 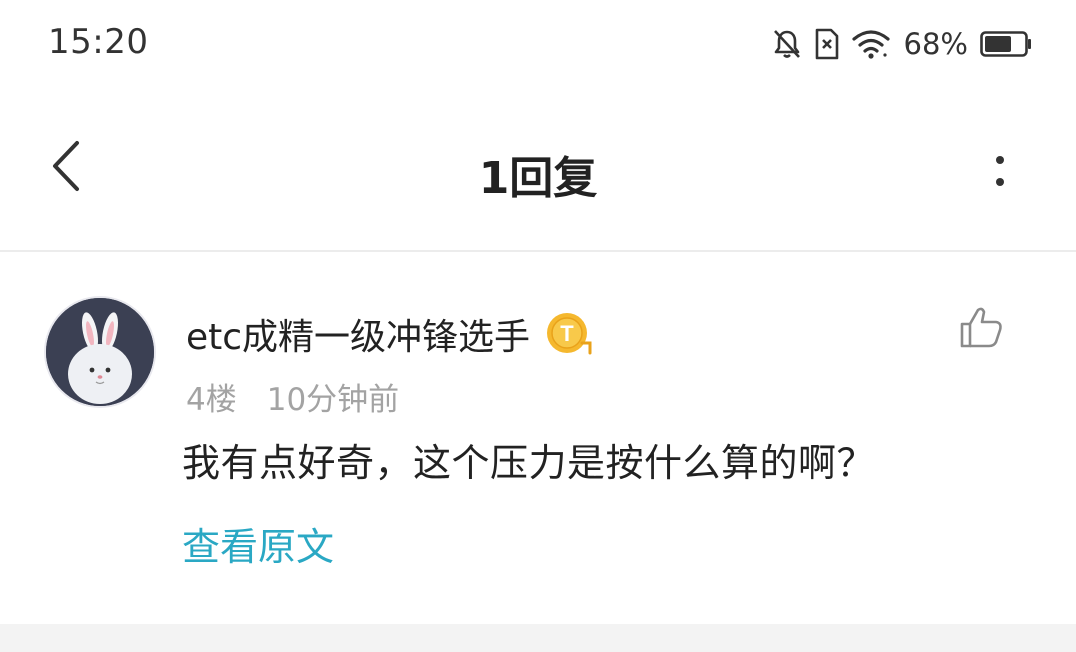 What do you see at coordinates (982, 328) in the screenshot?
I see `like-button` at bounding box center [982, 328].